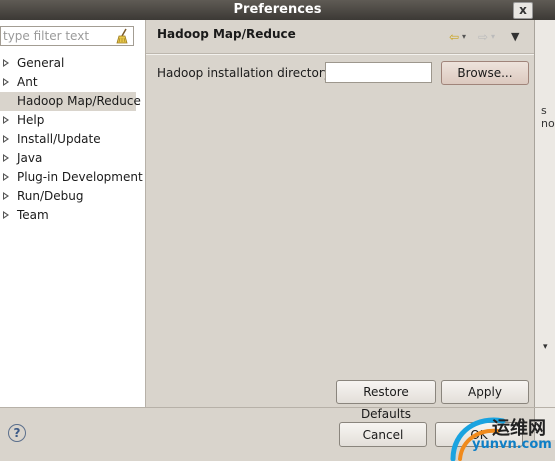 Image resolution: width=555 pixels, height=461 pixels. Describe the element at coordinates (31, 120) in the screenshot. I see `tree-item-label: Help` at that location.